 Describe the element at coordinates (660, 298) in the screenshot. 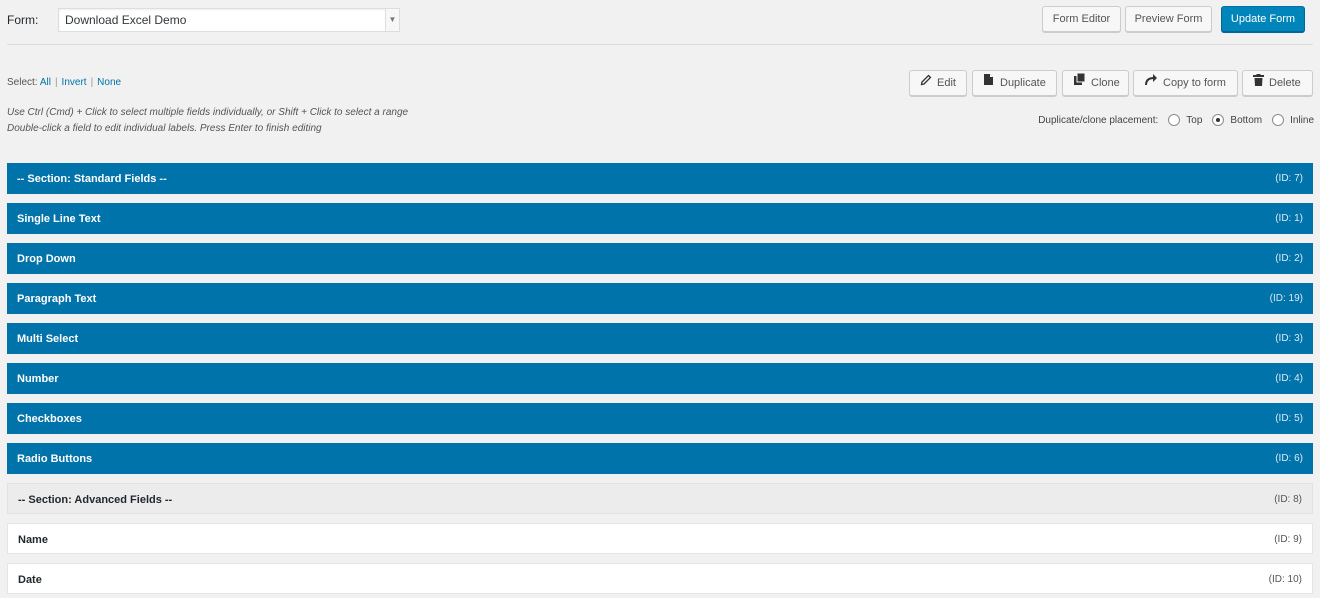

I see `field-row: Paragraph Text (ID: 19)` at that location.